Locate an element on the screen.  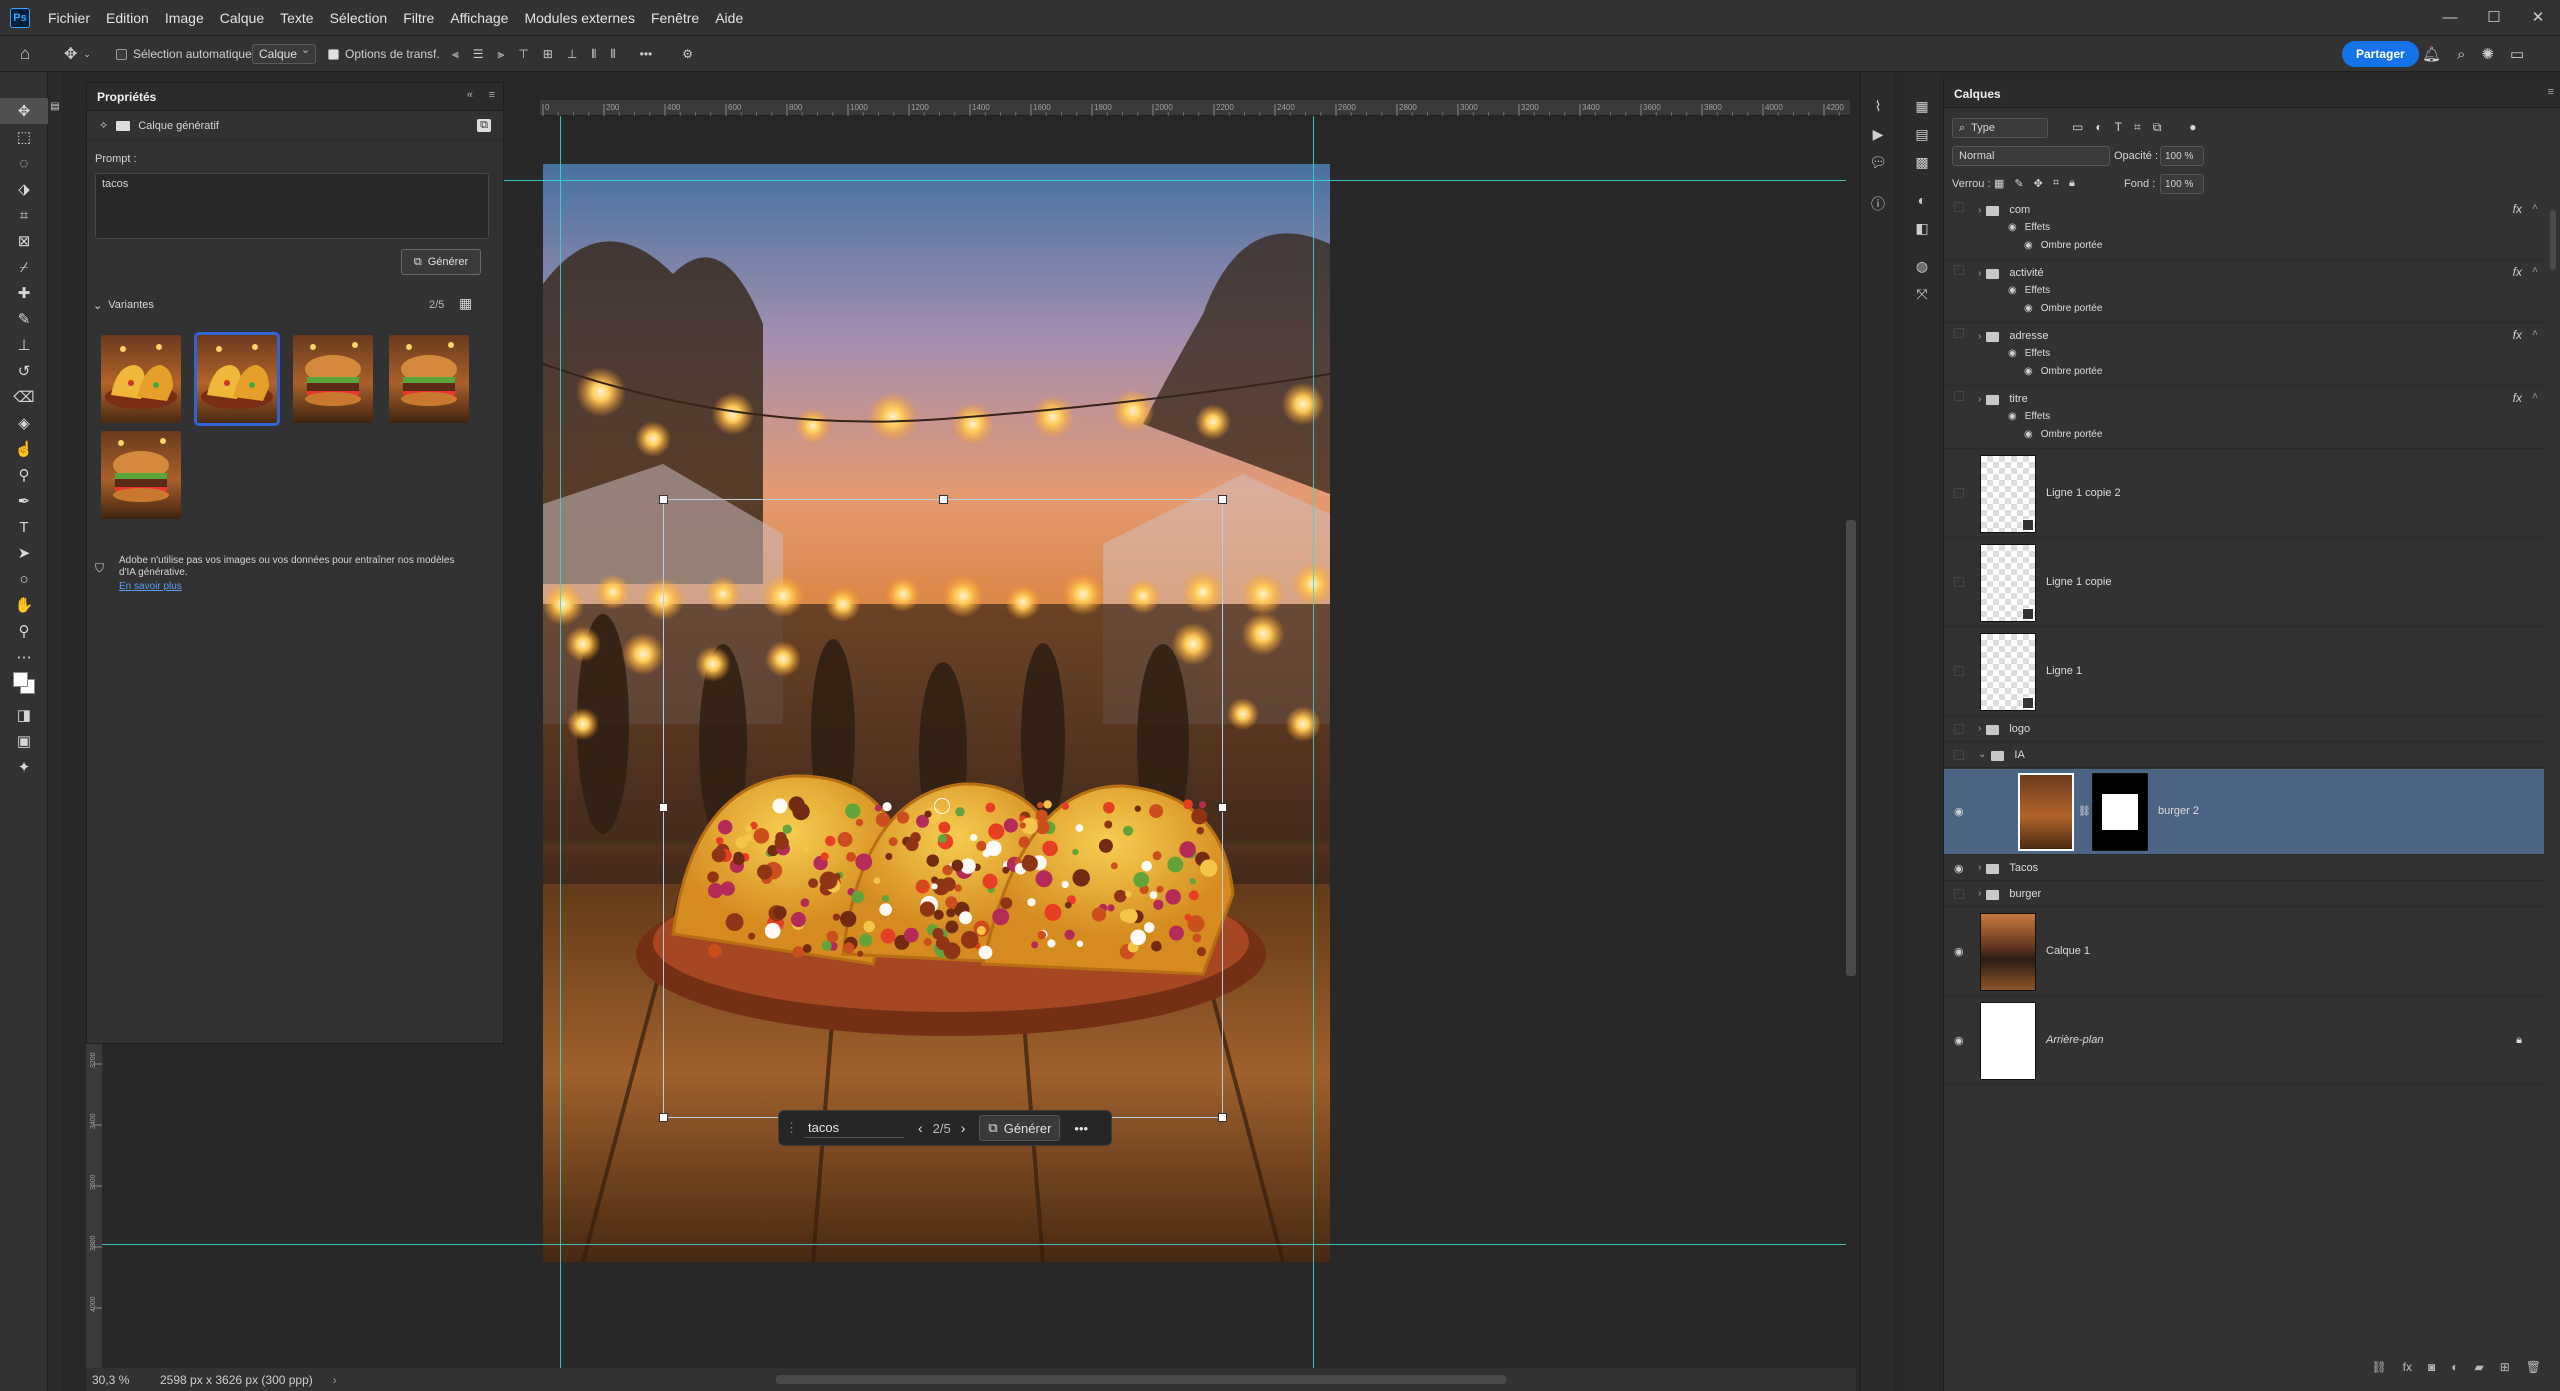
layers-scrollbar is located at coordinates (2553, 240).